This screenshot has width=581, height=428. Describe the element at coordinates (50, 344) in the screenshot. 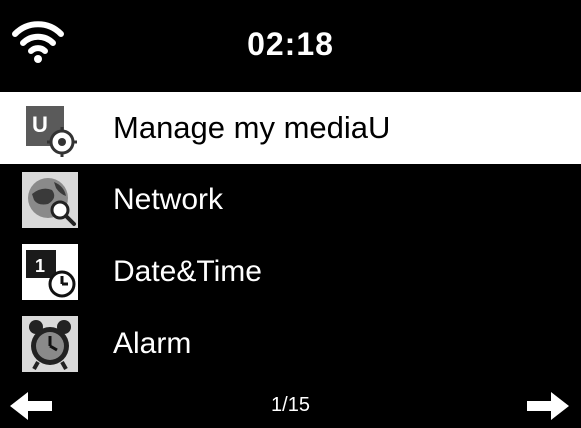

I see `alarm-clock-icon` at that location.